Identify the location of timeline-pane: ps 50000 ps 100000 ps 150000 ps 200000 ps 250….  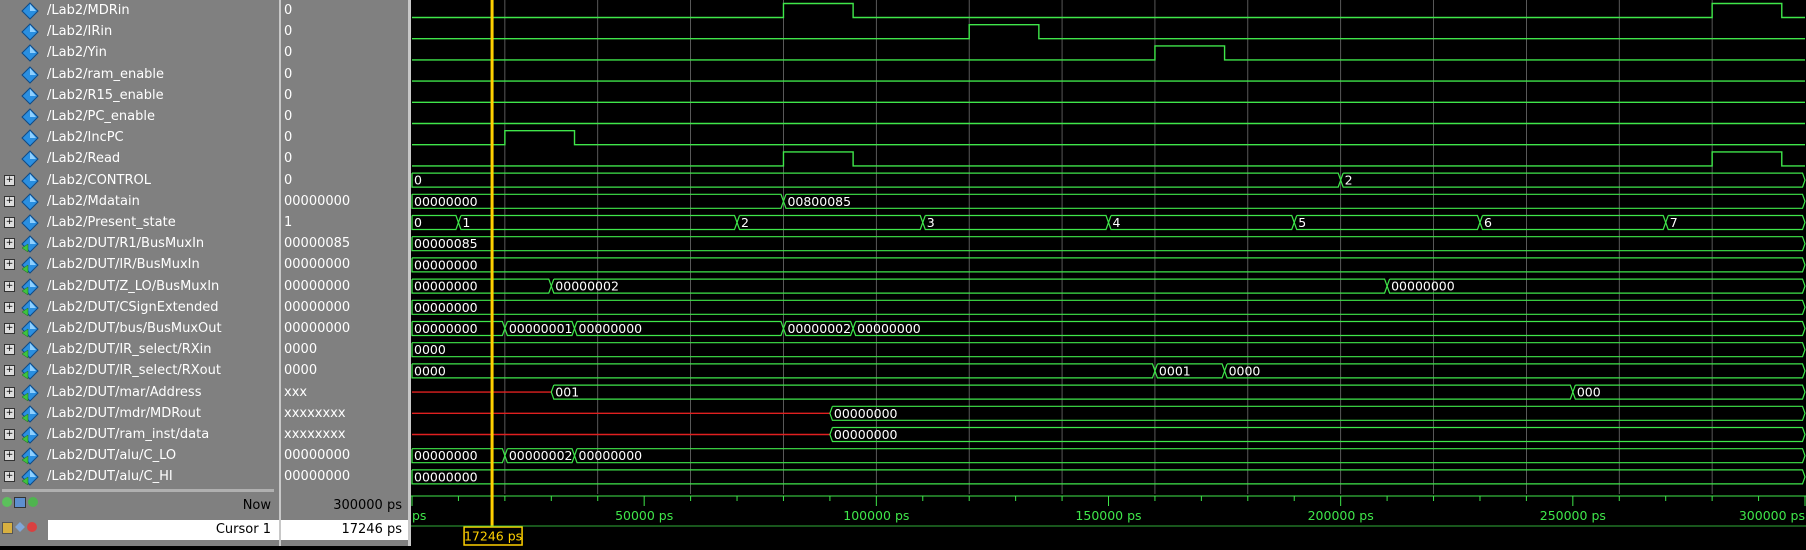
(1108, 520).